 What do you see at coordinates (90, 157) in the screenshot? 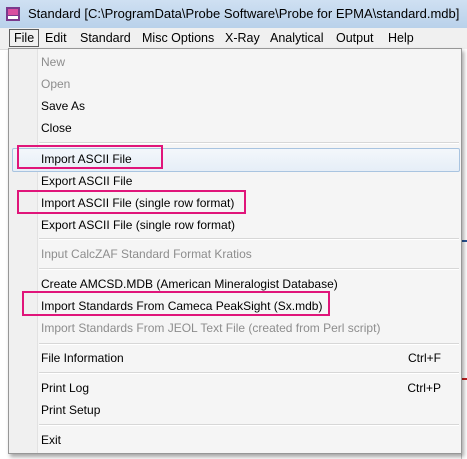
I see `annotation-box-import-ascii` at bounding box center [90, 157].